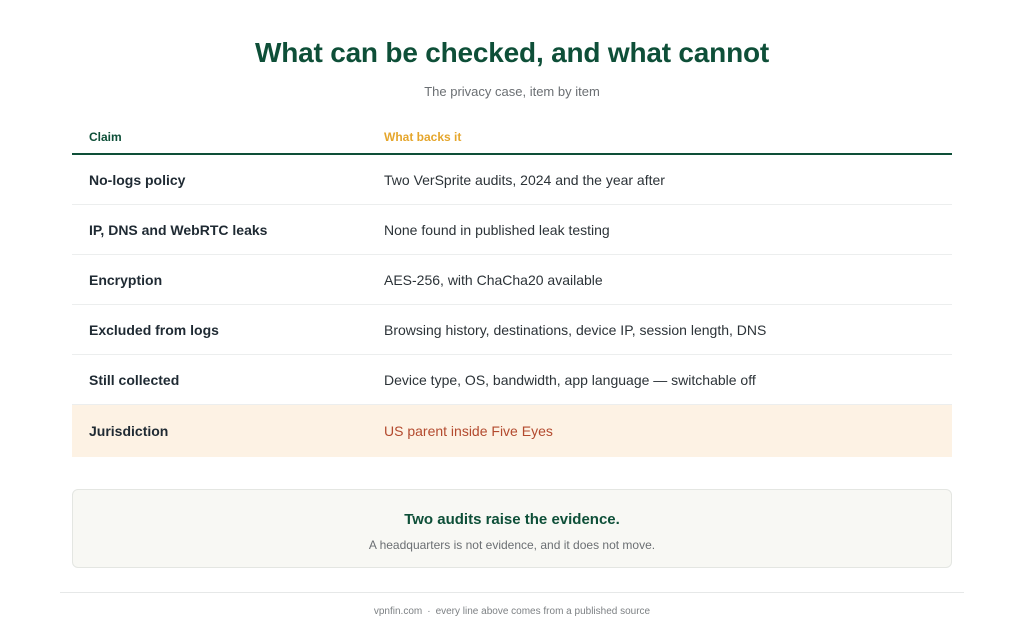 The height and width of the screenshot is (631, 1024). What do you see at coordinates (512, 91) in the screenshot?
I see `page-subtitle: The privacy case, item by item` at bounding box center [512, 91].